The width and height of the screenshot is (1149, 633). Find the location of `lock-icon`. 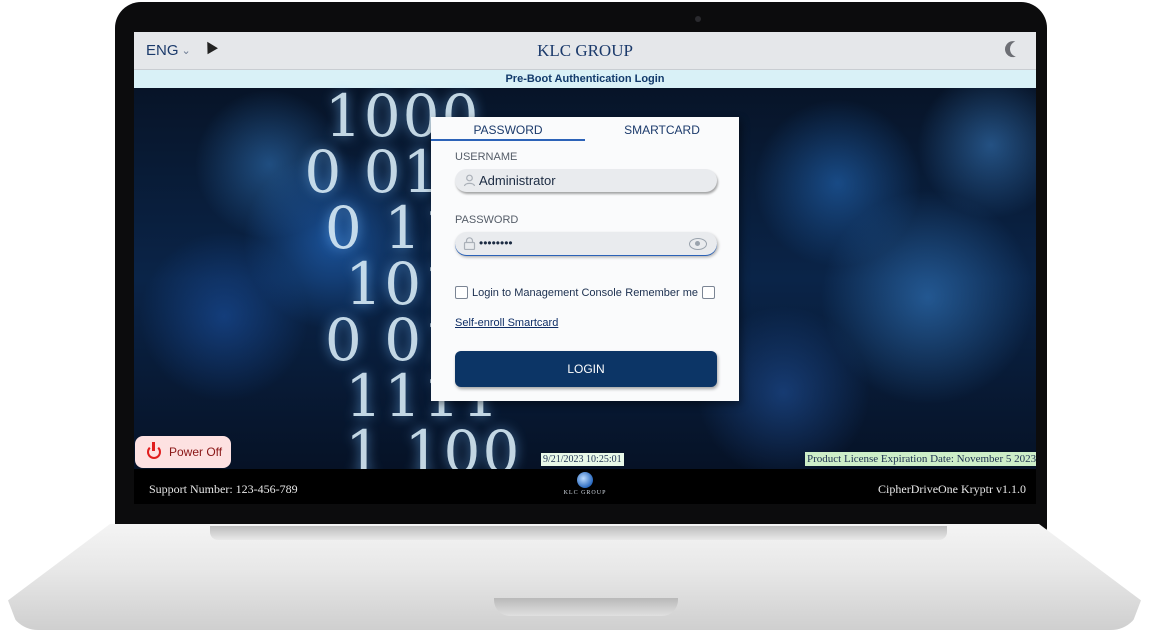

lock-icon is located at coordinates (469, 244).